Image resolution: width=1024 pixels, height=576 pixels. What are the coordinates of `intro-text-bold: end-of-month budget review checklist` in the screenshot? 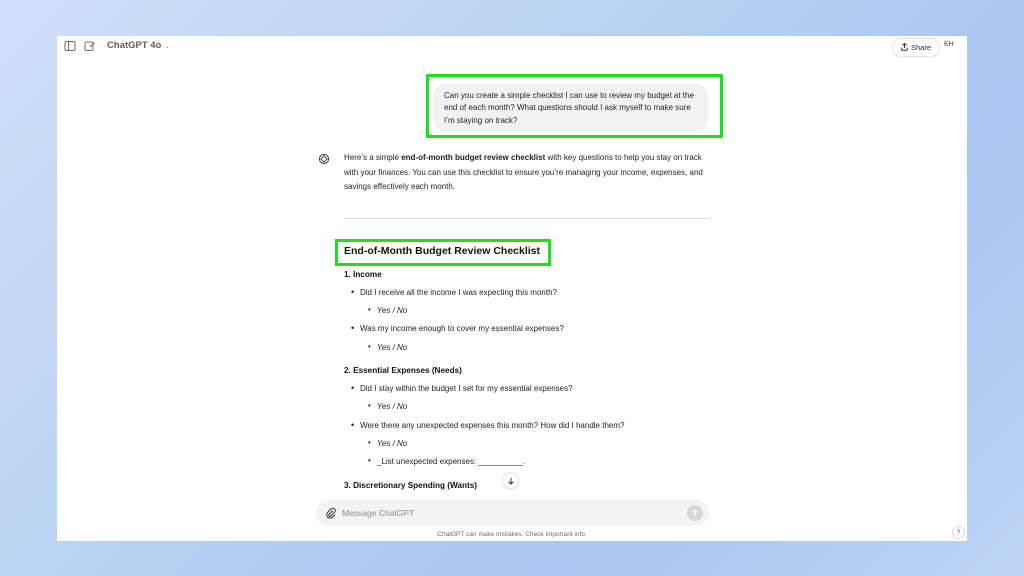 It's located at (473, 157).